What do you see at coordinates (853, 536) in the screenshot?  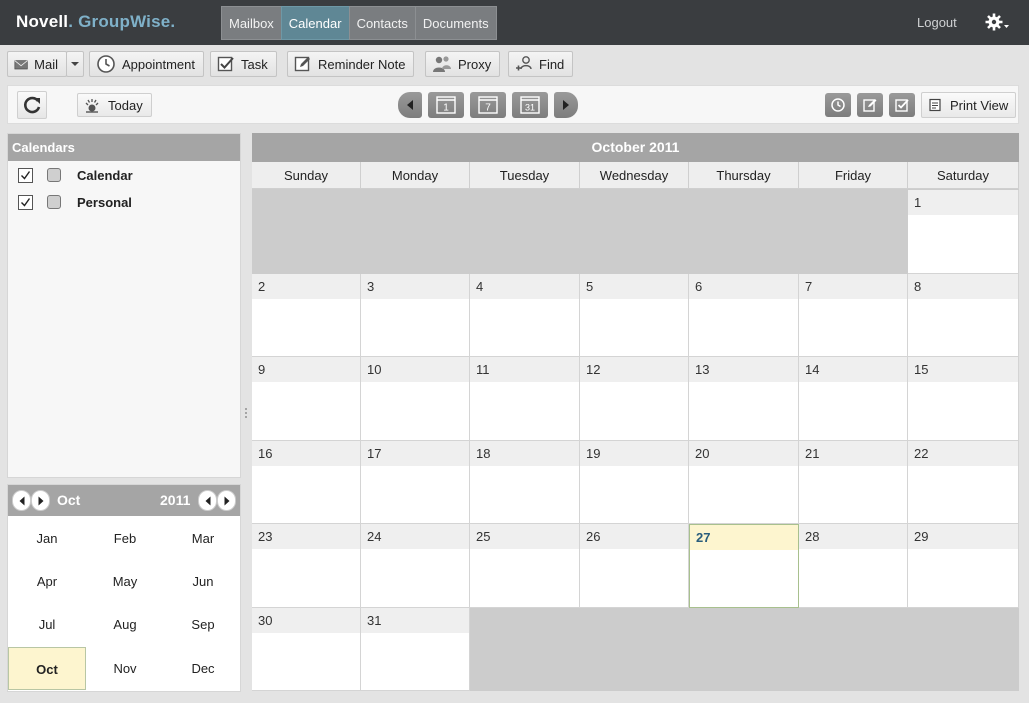 I see `day-number: 28` at bounding box center [853, 536].